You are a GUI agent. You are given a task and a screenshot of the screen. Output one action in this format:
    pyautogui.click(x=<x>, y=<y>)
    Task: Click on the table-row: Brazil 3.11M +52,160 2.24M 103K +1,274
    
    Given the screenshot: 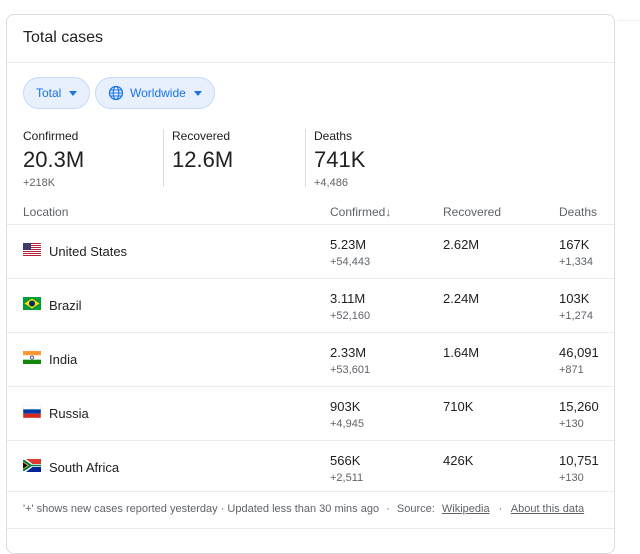 What is the action you would take?
    pyautogui.click(x=310, y=305)
    